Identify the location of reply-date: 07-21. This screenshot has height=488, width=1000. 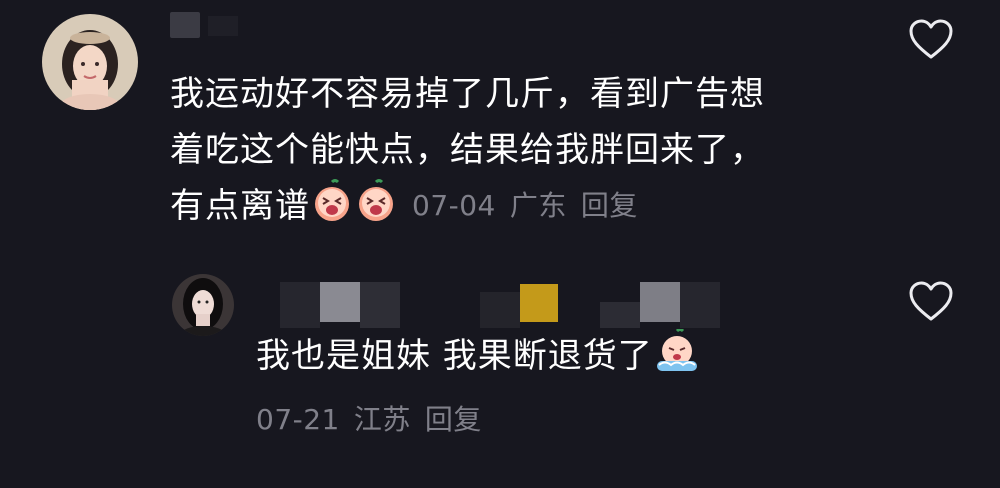
(298, 419).